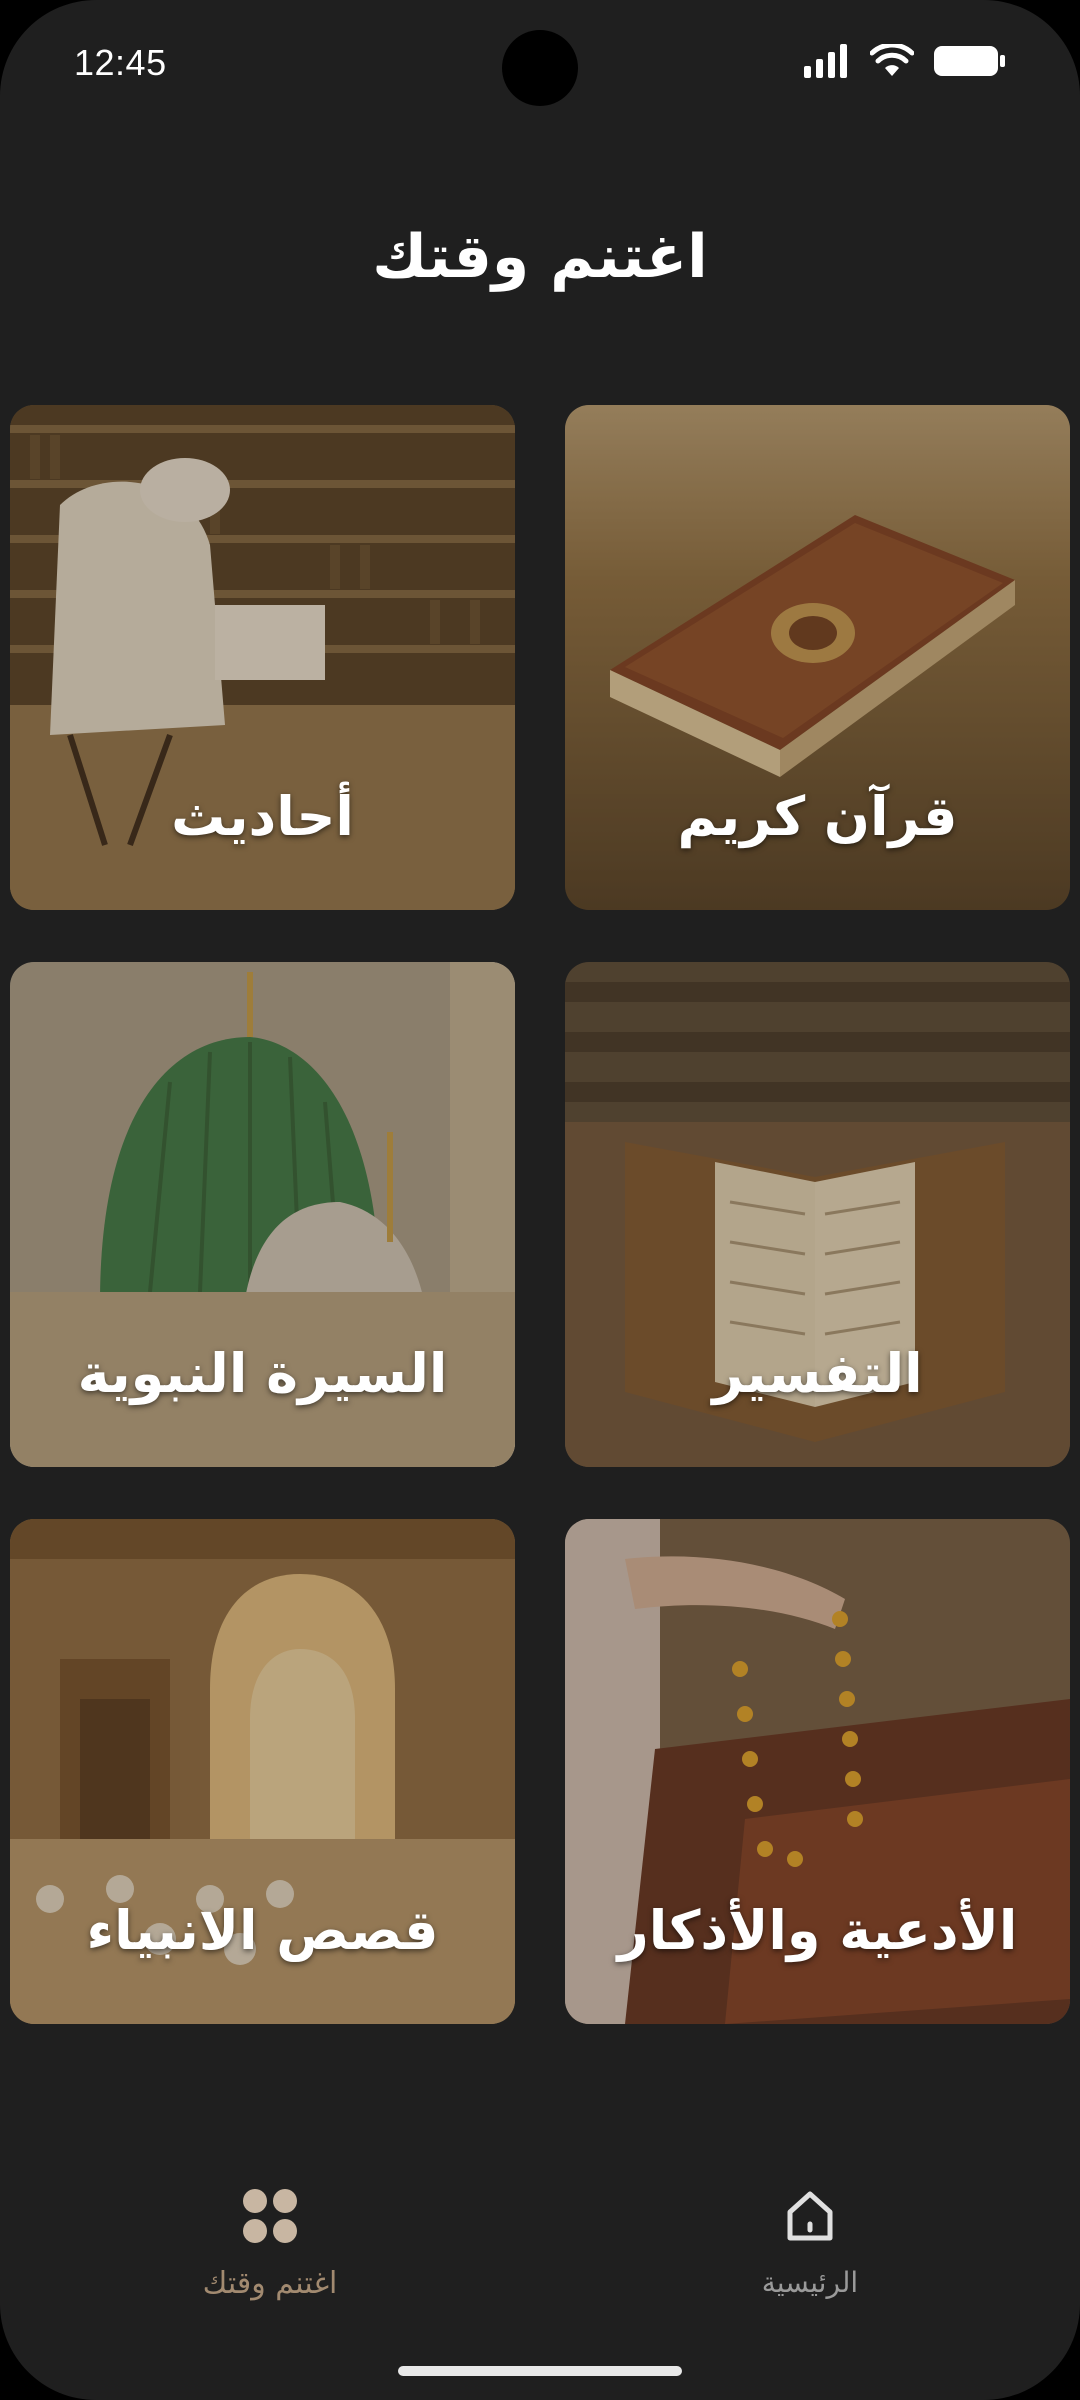  I want to click on category-label: التفسير, so click(817, 1373).